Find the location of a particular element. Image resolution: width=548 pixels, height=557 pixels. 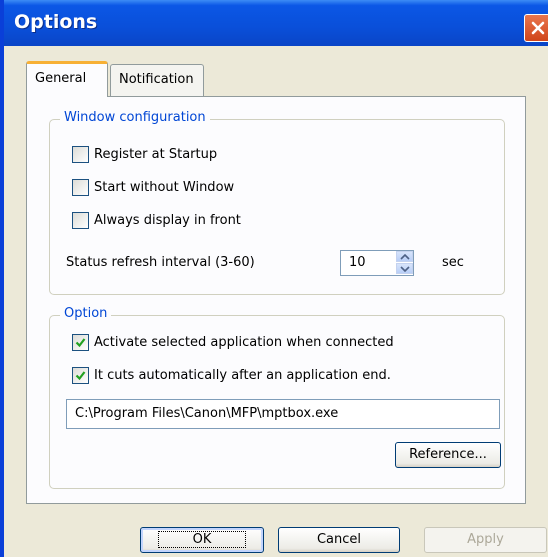

window-configuration-legend: Window configuration is located at coordinates (135, 117).